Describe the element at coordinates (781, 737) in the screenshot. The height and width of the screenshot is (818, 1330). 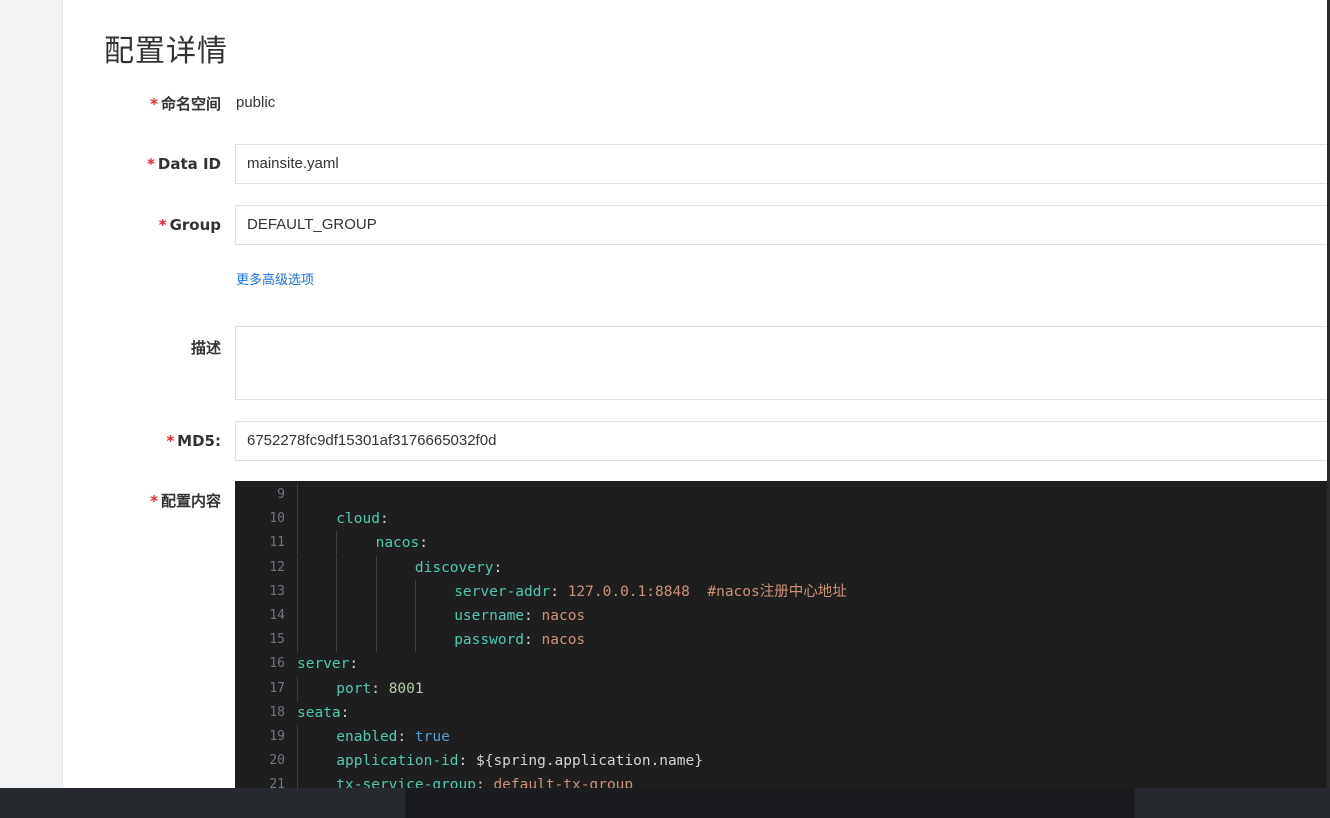
I see `code-line: 19 enabled: true` at that location.